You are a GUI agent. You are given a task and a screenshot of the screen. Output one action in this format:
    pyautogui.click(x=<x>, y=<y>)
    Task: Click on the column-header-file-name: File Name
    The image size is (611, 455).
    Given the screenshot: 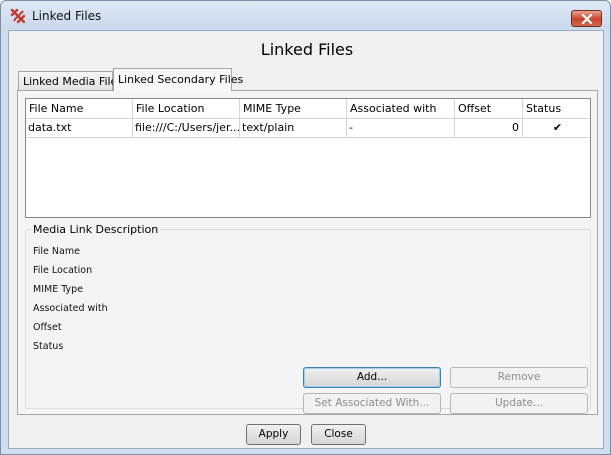 What is the action you would take?
    pyautogui.click(x=79, y=109)
    